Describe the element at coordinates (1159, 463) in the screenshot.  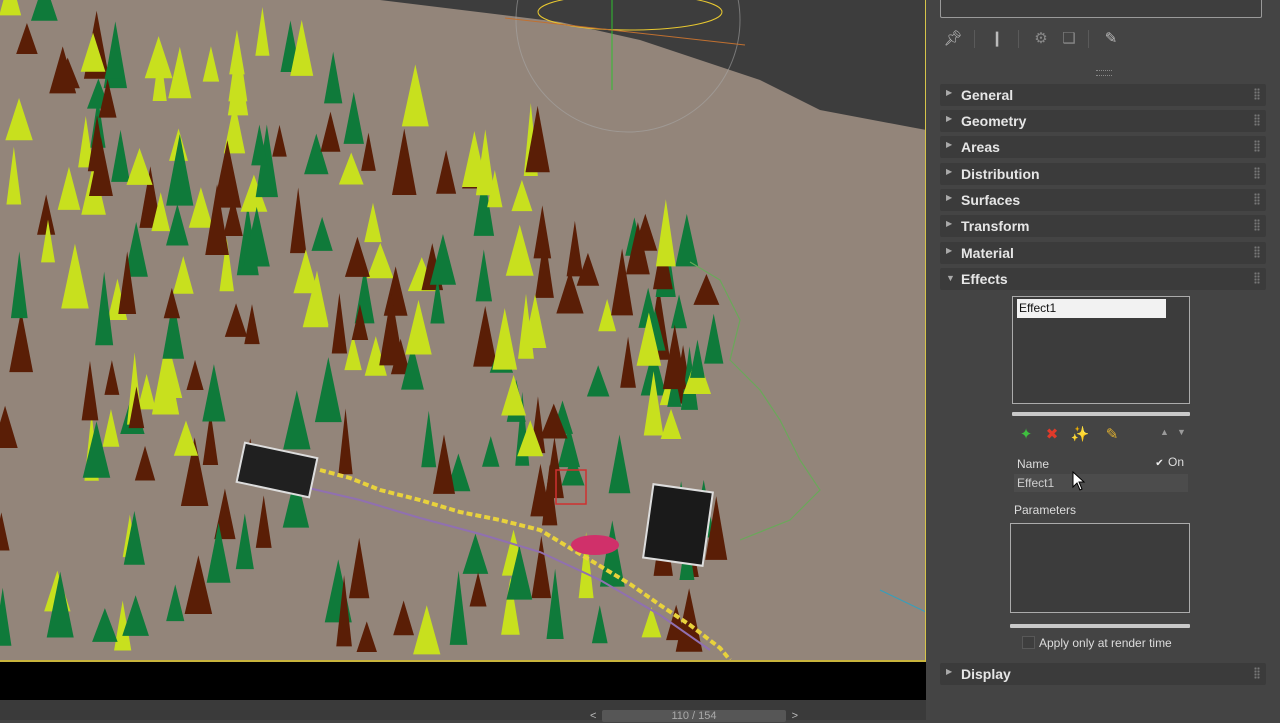
I see `check-icon: ✔` at that location.